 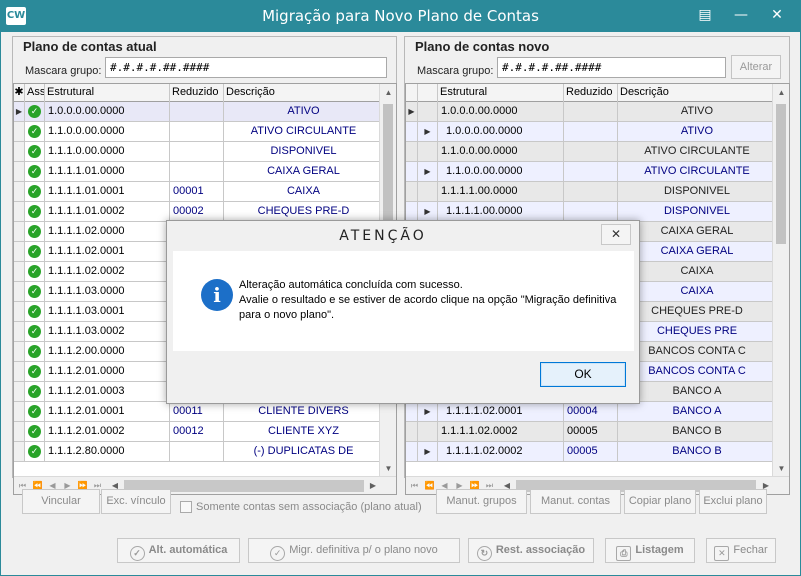 I want to click on table-row: ✓ 1.1.1.0.00.0000 DISPONIVEL, so click(x=197, y=152).